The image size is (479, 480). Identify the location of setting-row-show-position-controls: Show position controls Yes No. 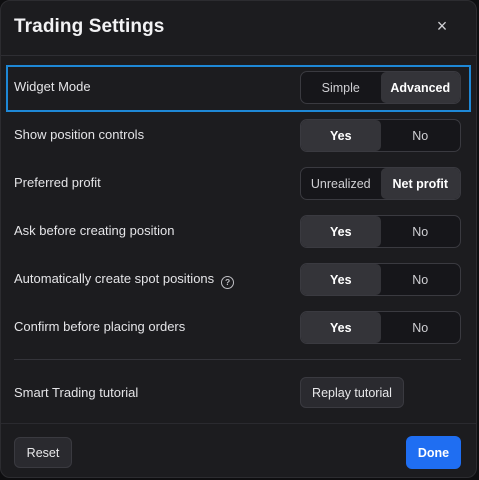
(238, 135).